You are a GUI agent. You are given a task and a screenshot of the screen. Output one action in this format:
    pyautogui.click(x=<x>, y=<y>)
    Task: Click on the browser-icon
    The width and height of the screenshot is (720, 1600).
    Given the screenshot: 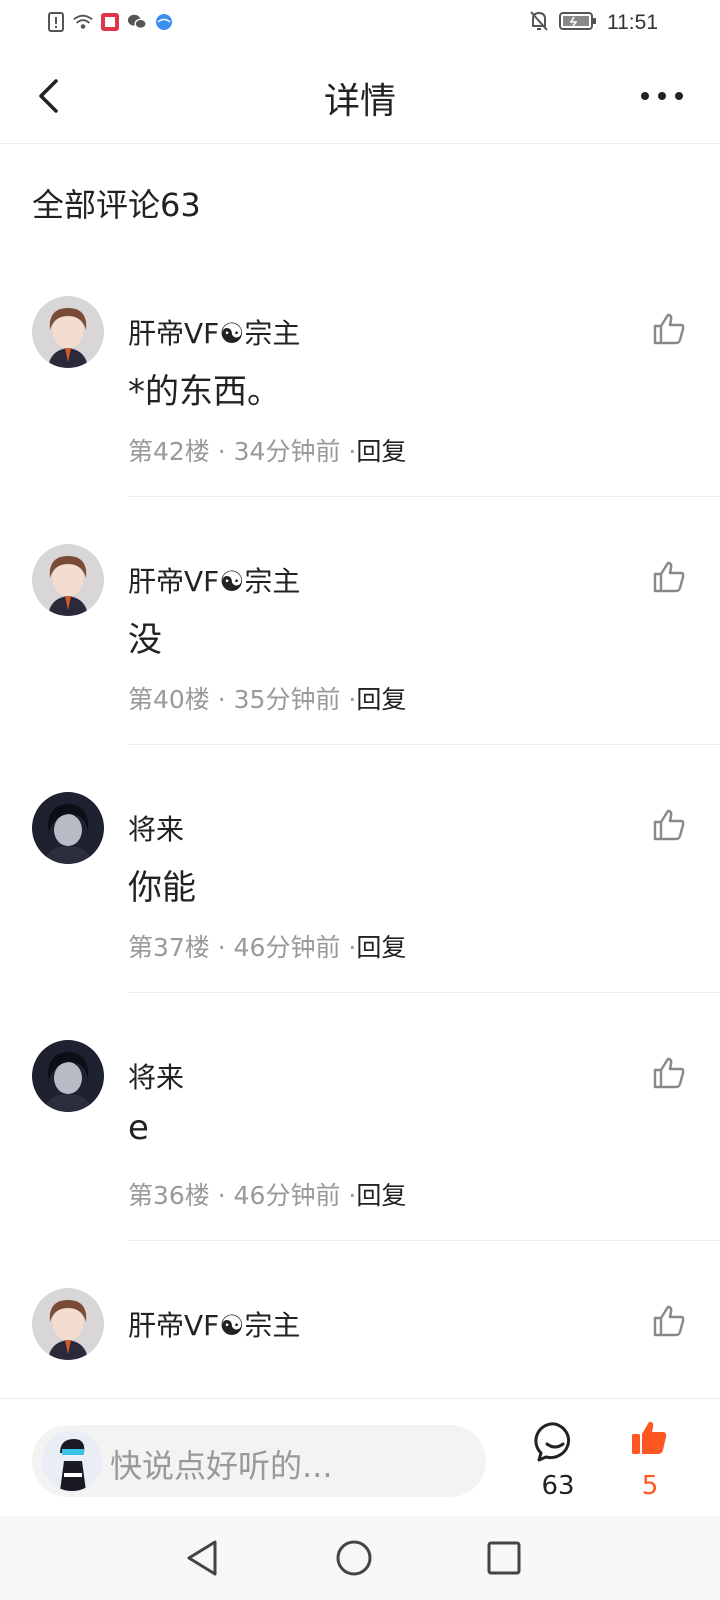 What is the action you would take?
    pyautogui.click(x=164, y=22)
    